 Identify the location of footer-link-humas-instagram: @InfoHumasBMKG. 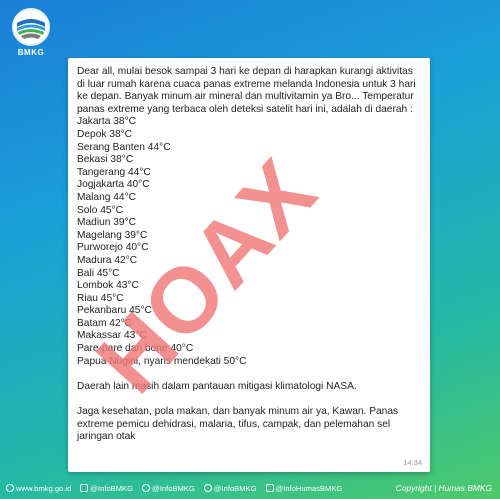
(304, 488).